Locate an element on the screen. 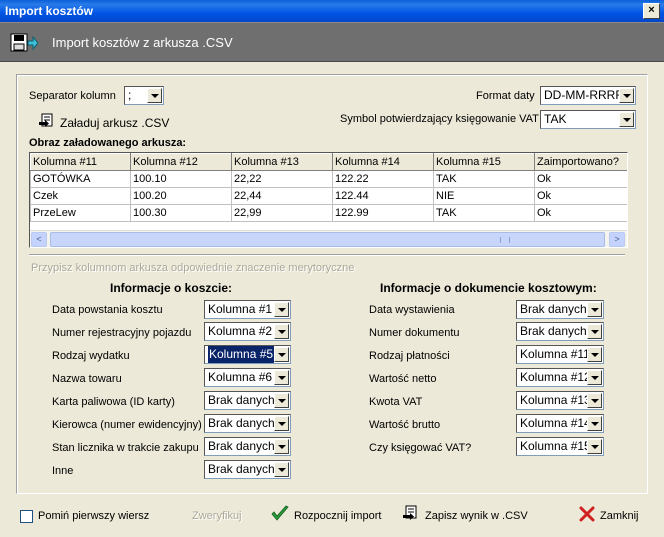 The width and height of the screenshot is (664, 537). document-number-combo: Brak danych is located at coordinates (560, 331).